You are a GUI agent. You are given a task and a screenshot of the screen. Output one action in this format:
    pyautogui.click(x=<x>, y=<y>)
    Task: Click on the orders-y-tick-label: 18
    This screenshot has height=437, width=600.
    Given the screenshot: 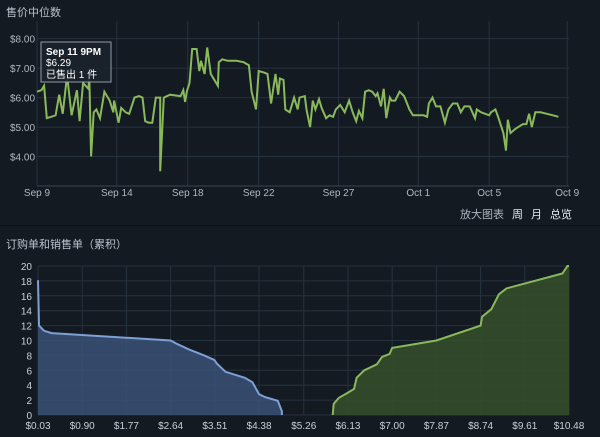 What is the action you would take?
    pyautogui.click(x=27, y=282)
    